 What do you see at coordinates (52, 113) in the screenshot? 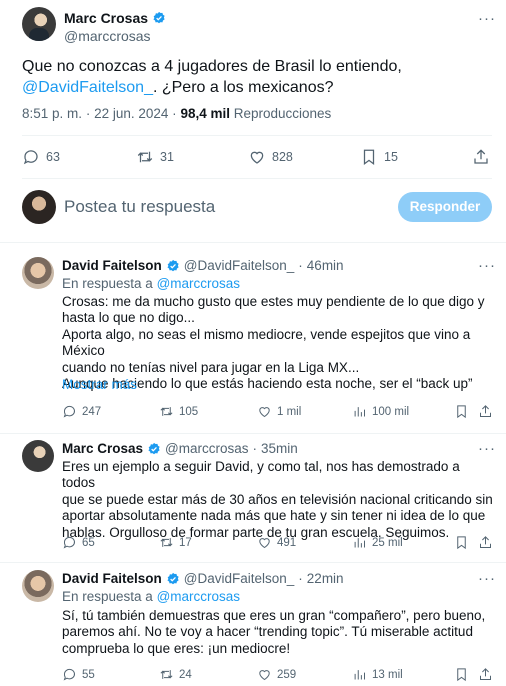
I see `tweet-time: 8:51 p. m.` at bounding box center [52, 113].